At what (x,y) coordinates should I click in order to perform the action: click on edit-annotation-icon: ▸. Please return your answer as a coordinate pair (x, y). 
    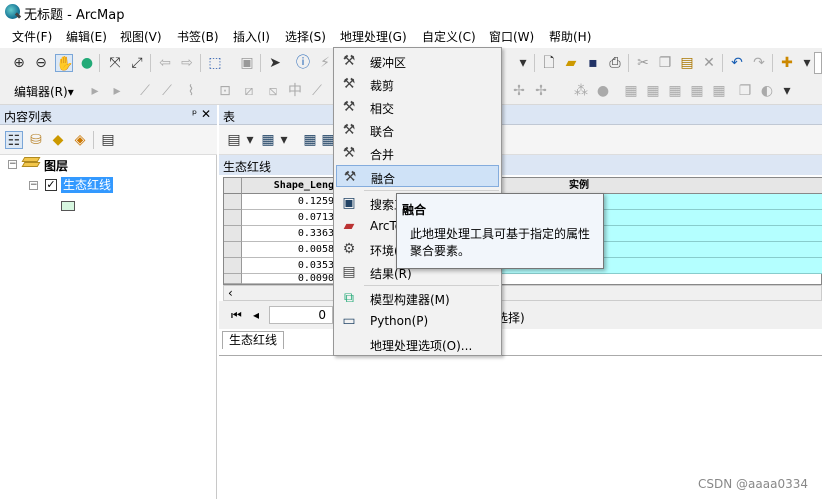
    Looking at the image, I should click on (117, 91).